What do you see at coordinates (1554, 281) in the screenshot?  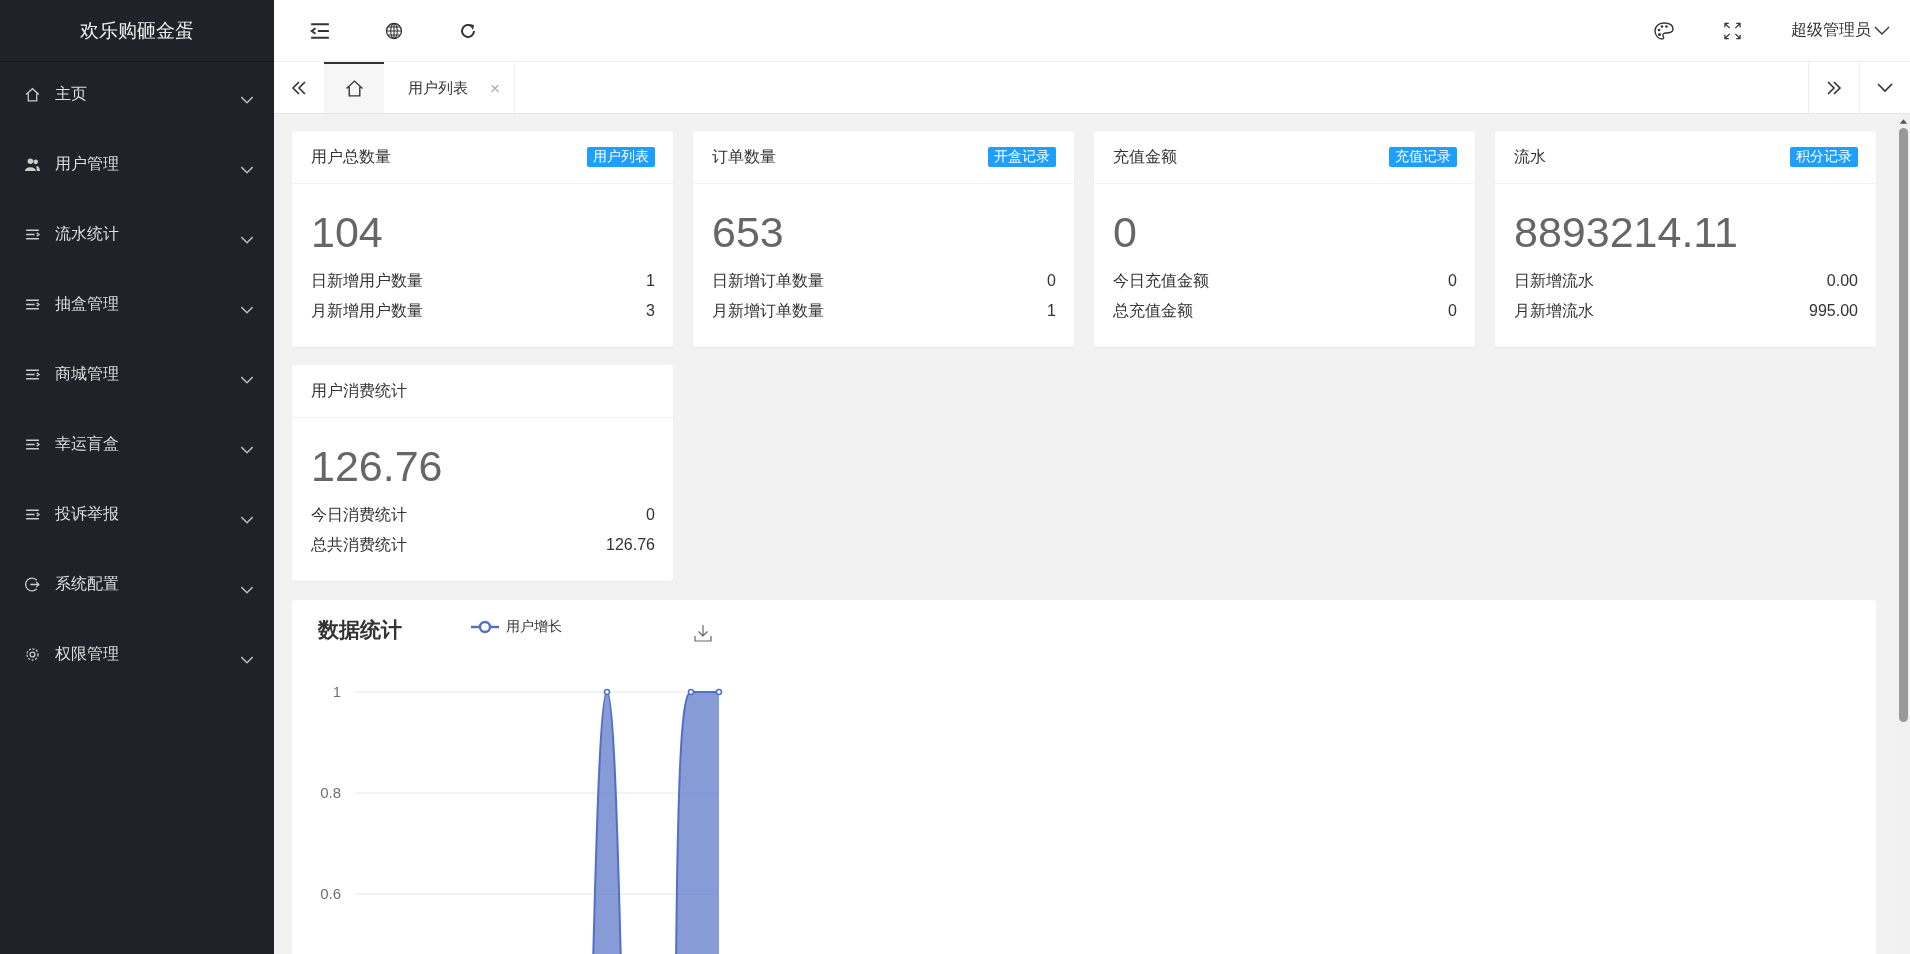 I see `stat-label: 日新增流水` at bounding box center [1554, 281].